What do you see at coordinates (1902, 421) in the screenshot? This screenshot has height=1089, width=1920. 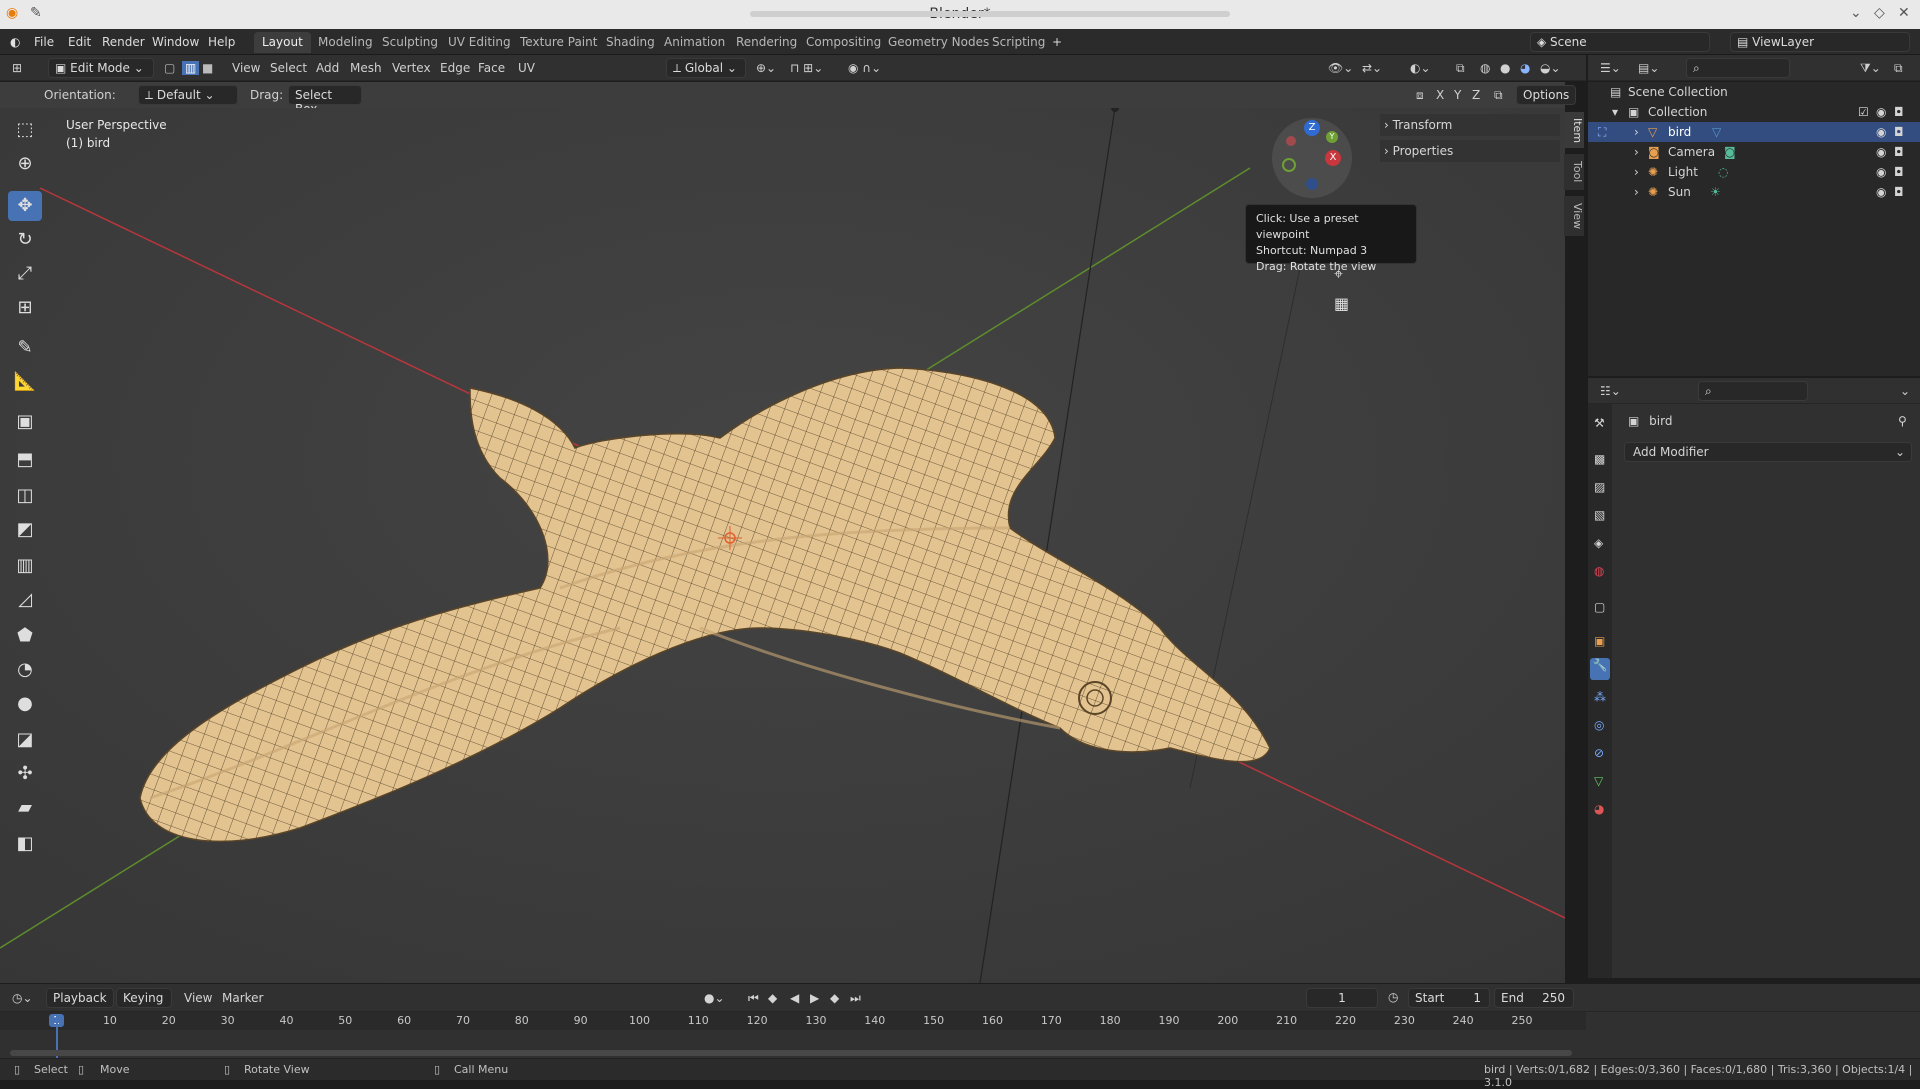 I see `pin-icon: ⚲` at bounding box center [1902, 421].